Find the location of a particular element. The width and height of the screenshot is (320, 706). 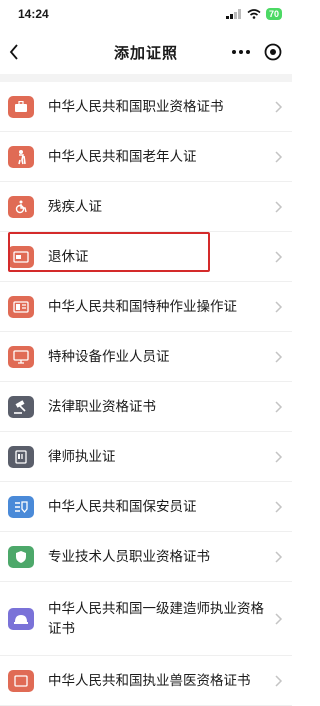

list-item: 中华人民共和国执业兽医资格证书 is located at coordinates (146, 681).